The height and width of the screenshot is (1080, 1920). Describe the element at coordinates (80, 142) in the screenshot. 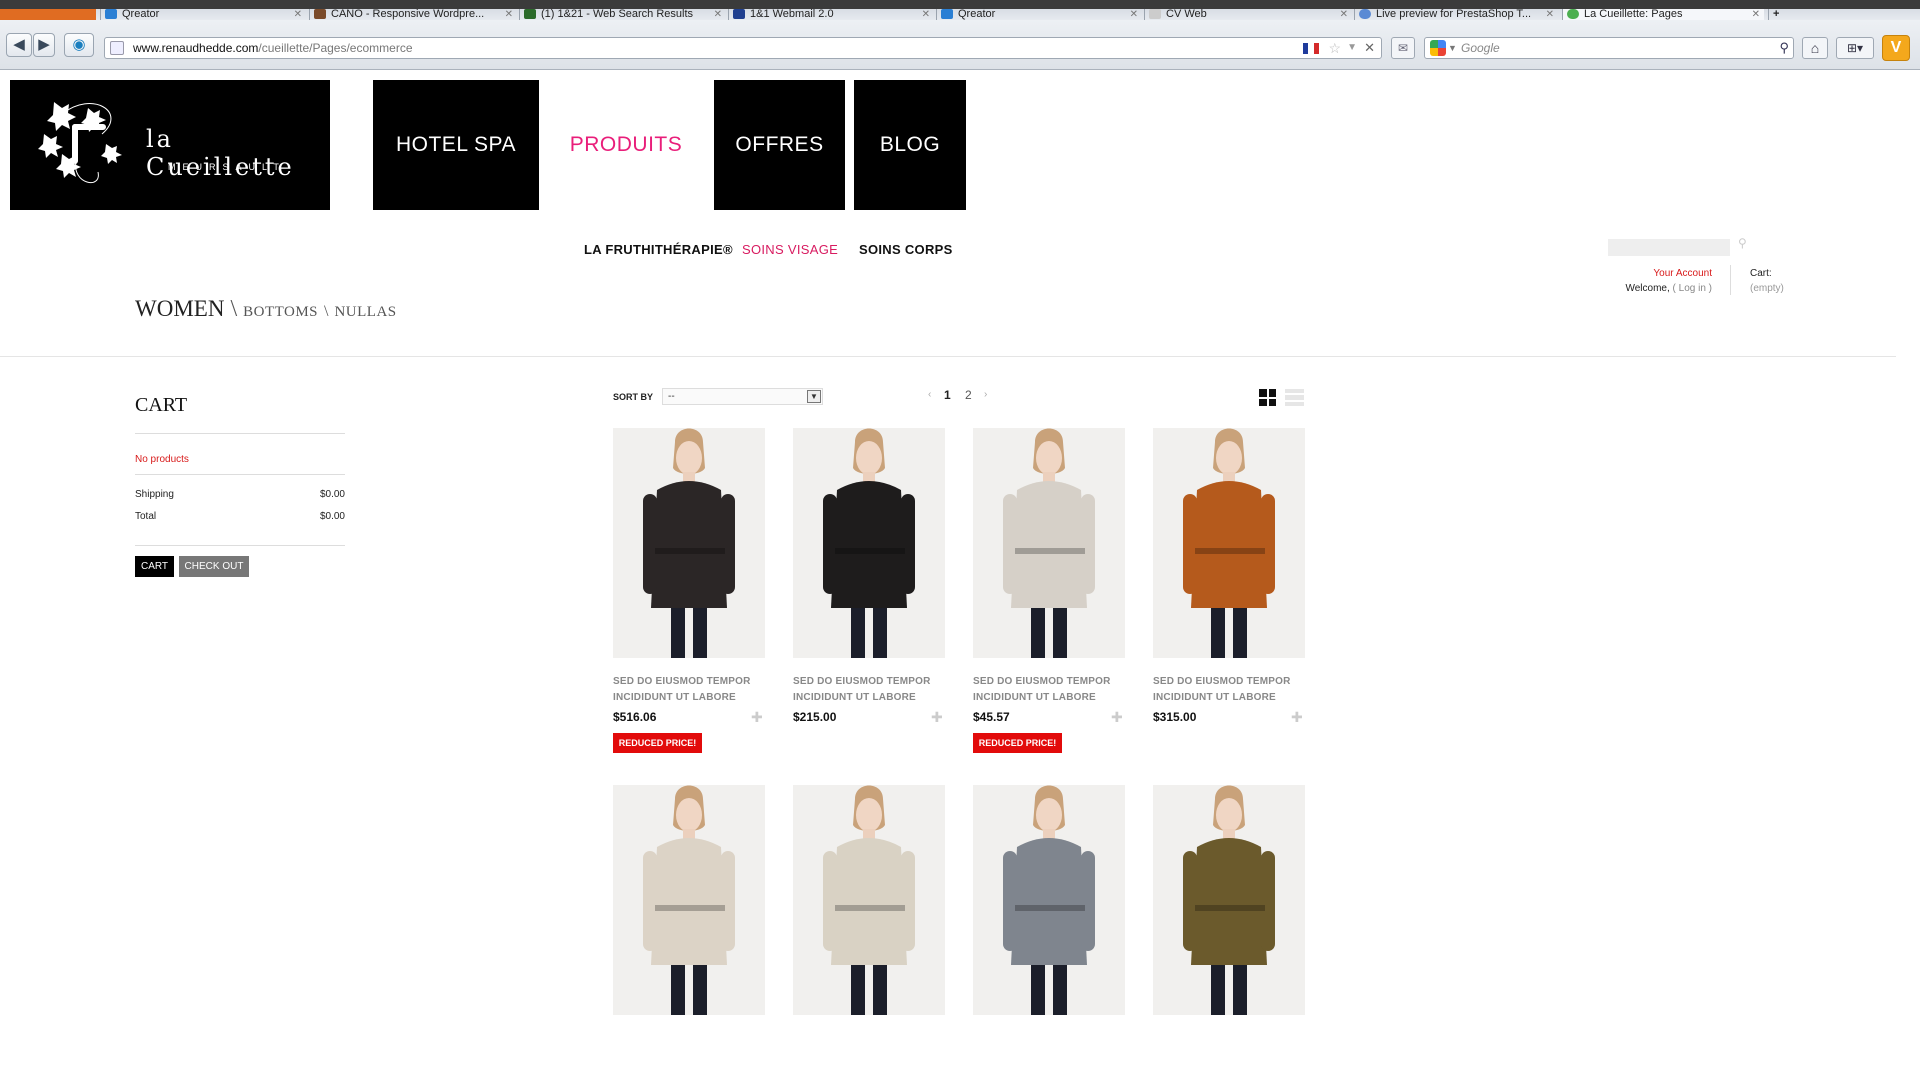

I see `grape-leaf-logo-icon` at that location.